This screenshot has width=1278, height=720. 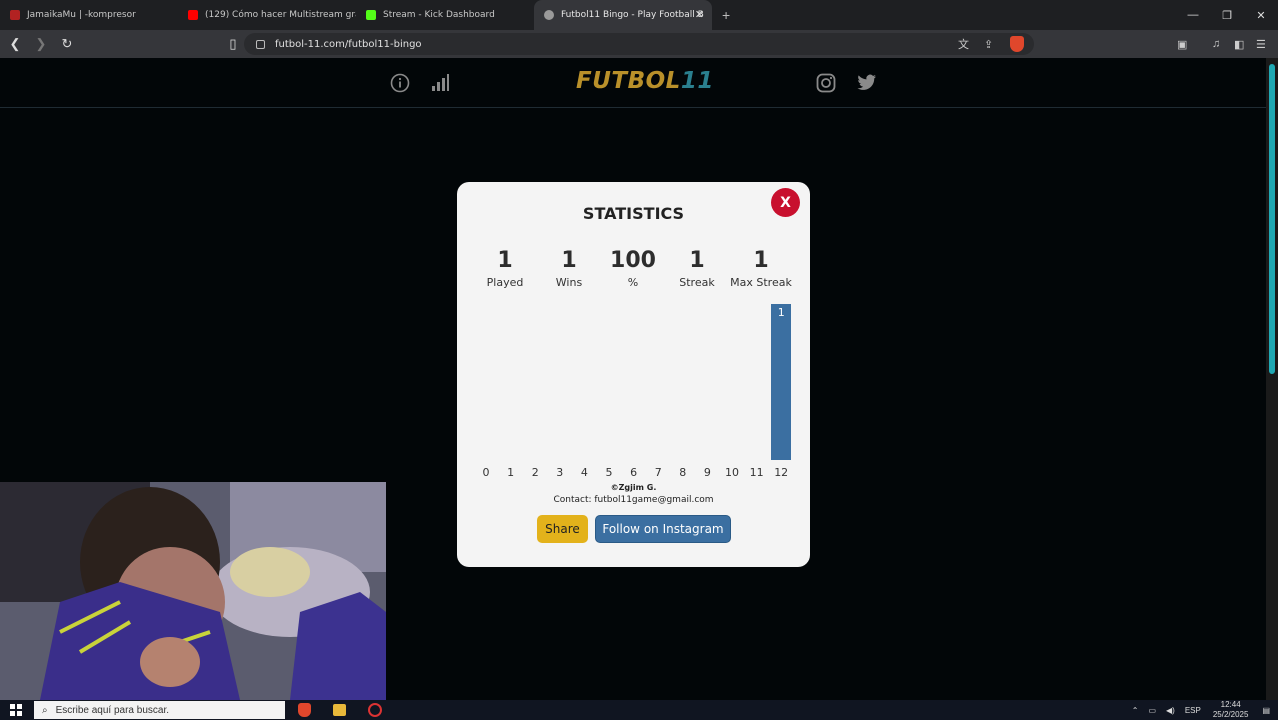 I want to click on stat-wins: 1 Wins, so click(x=569, y=268).